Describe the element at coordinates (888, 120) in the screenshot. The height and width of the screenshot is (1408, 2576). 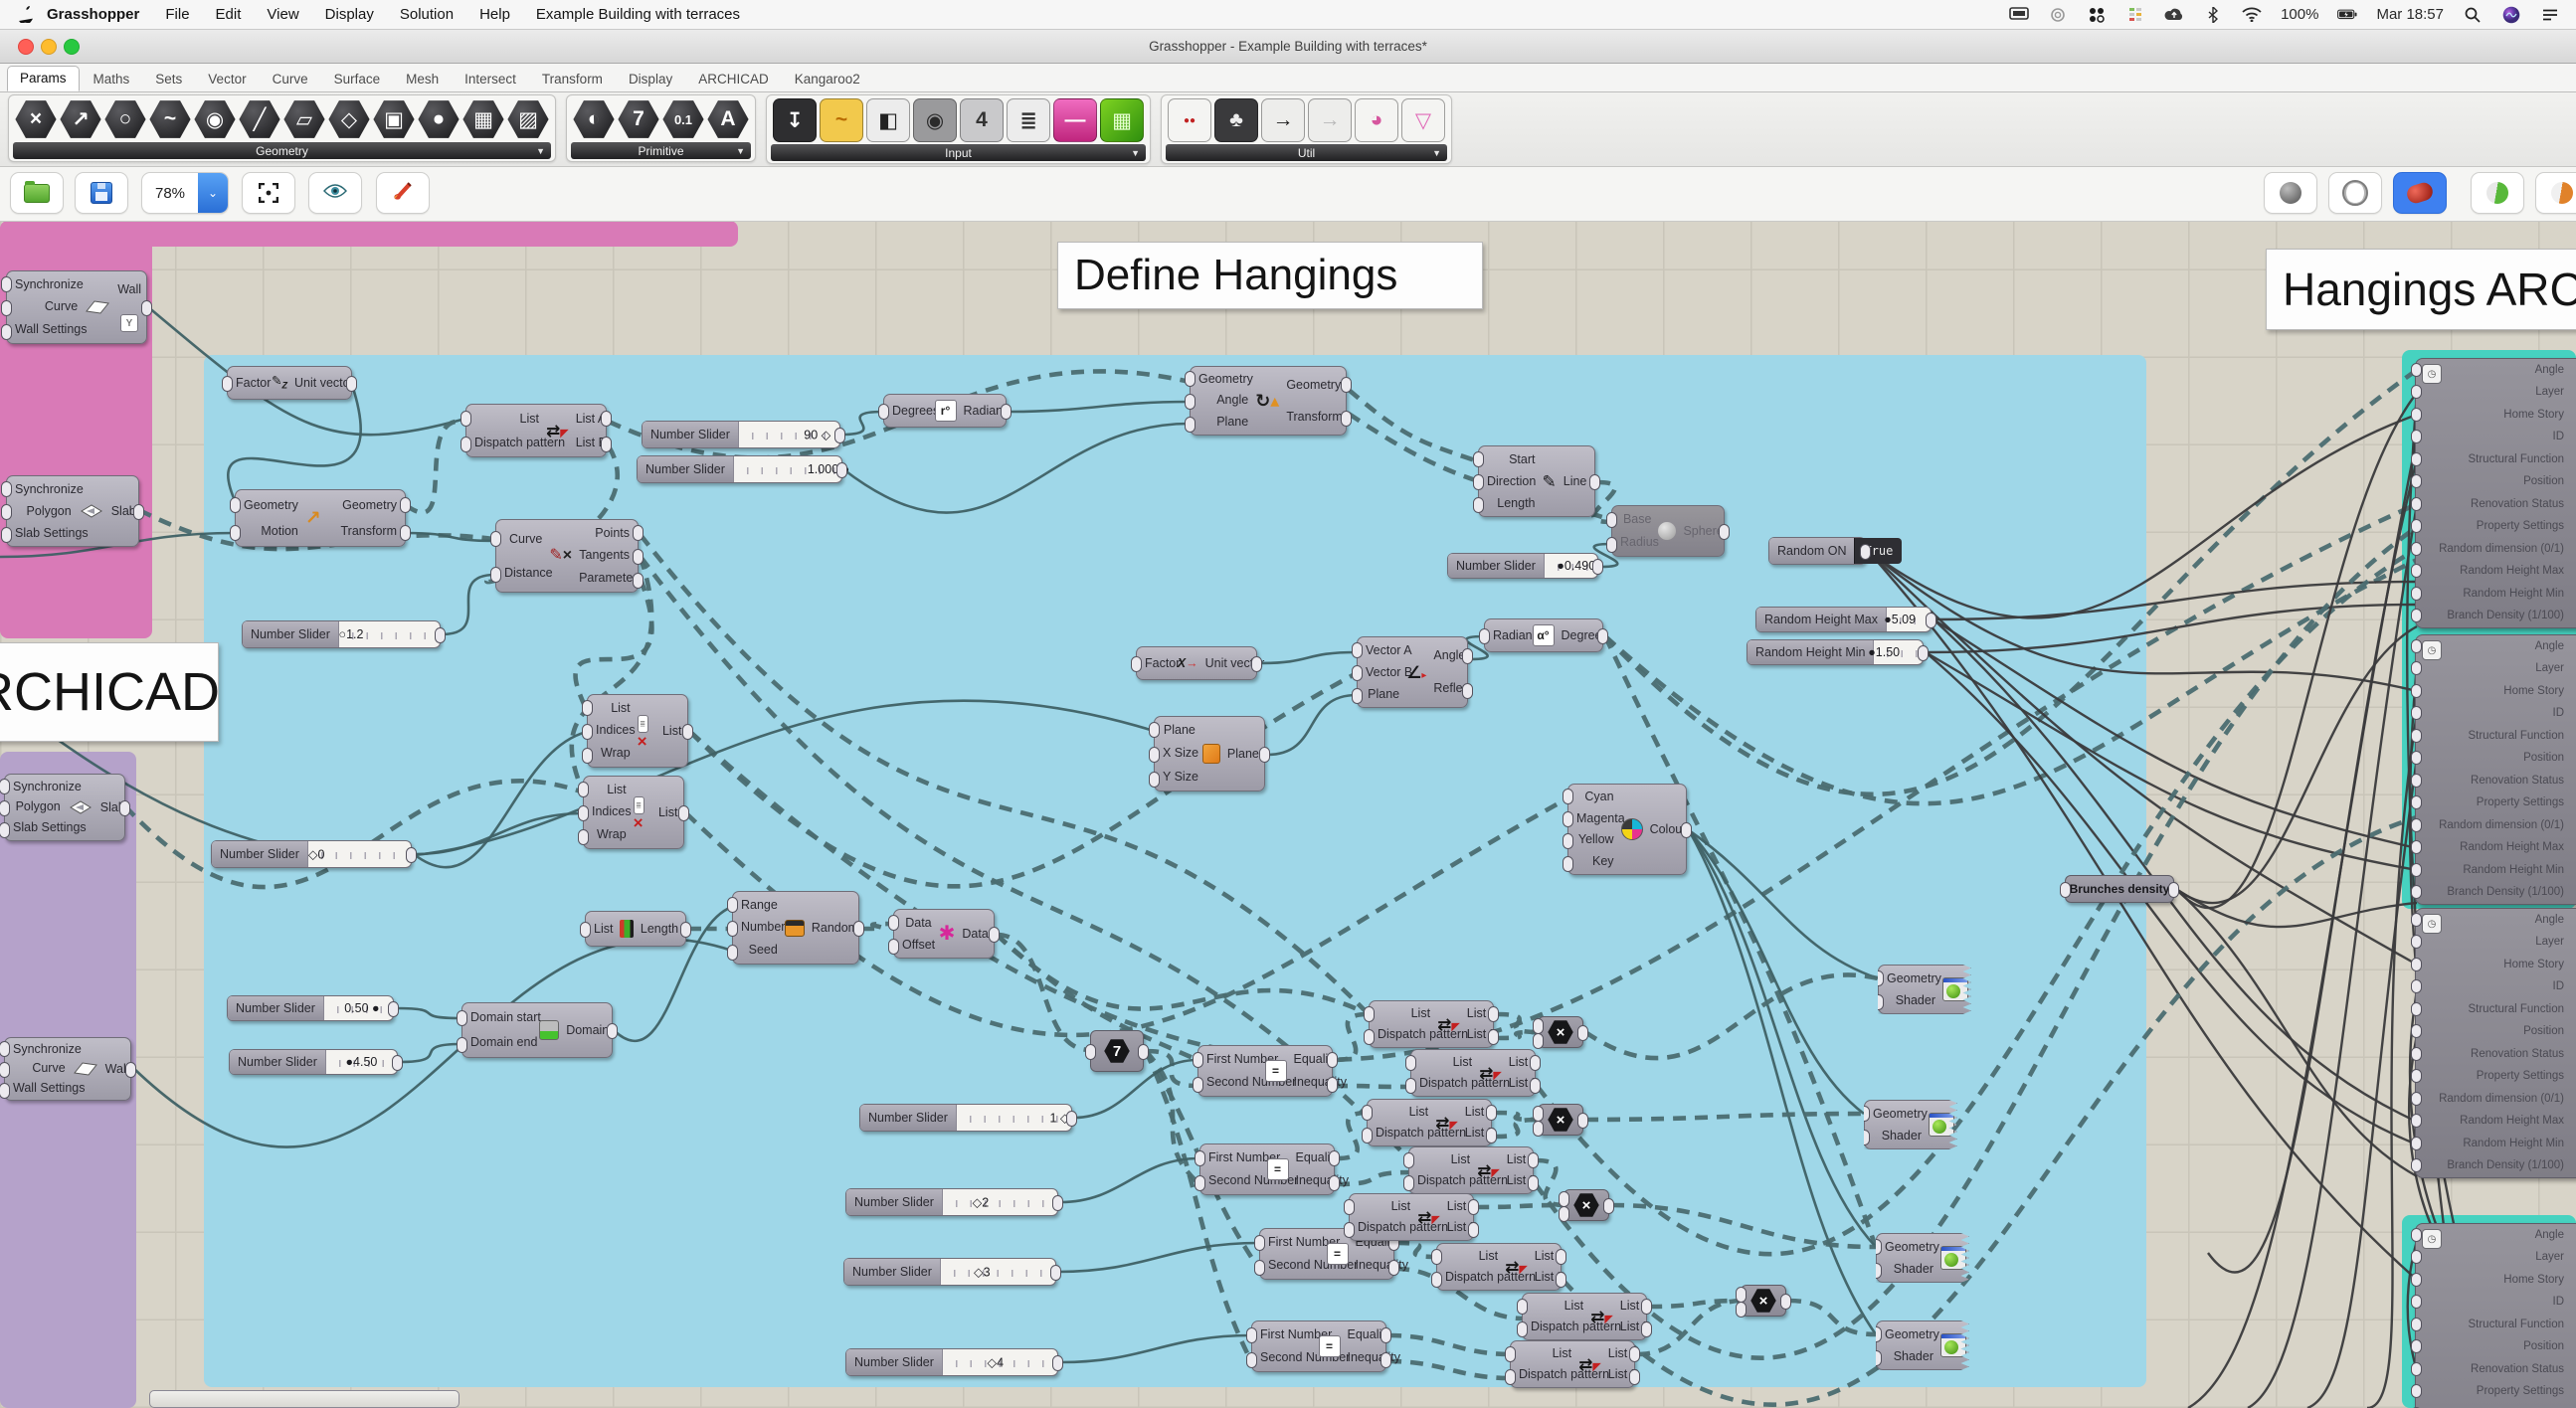
I see `toggle-icon: ◧` at that location.